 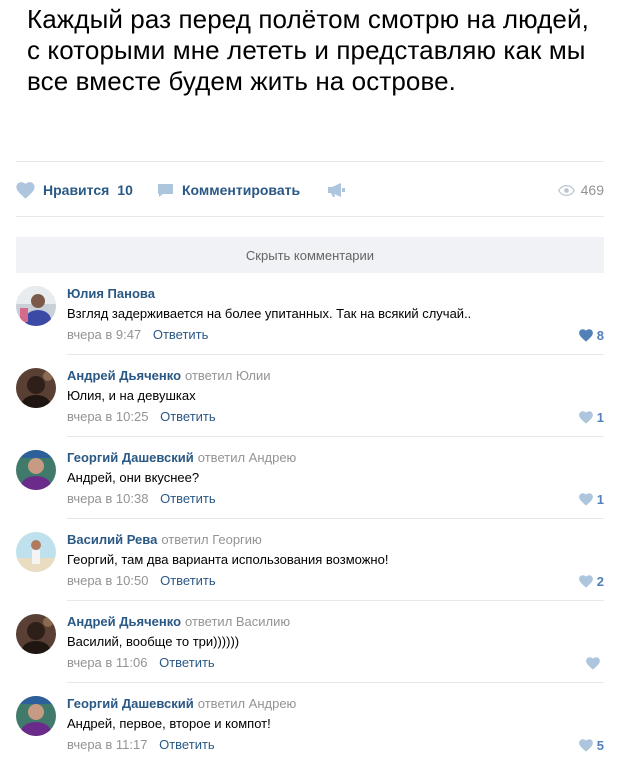 What do you see at coordinates (104, 334) in the screenshot?
I see `comment-date: вчера в 9:47` at bounding box center [104, 334].